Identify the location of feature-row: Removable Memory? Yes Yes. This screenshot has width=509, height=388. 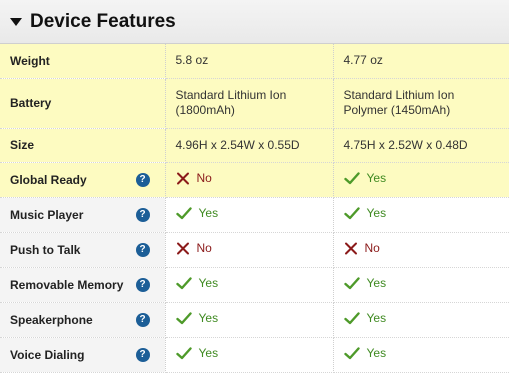
(254, 285).